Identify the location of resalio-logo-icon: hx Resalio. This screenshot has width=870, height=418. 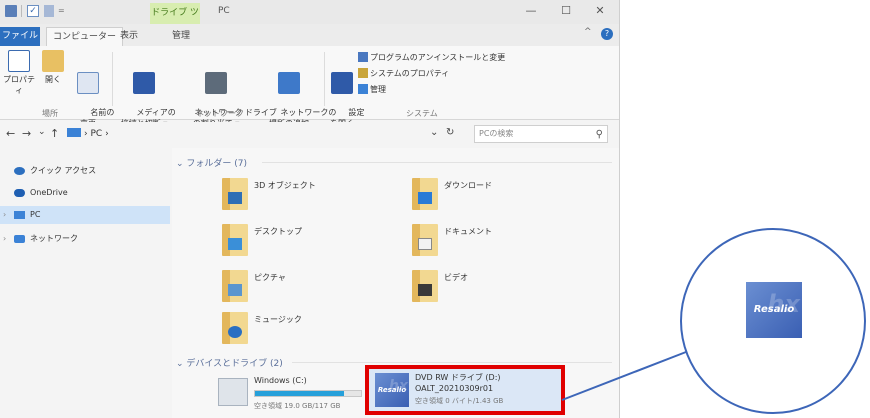
(774, 310).